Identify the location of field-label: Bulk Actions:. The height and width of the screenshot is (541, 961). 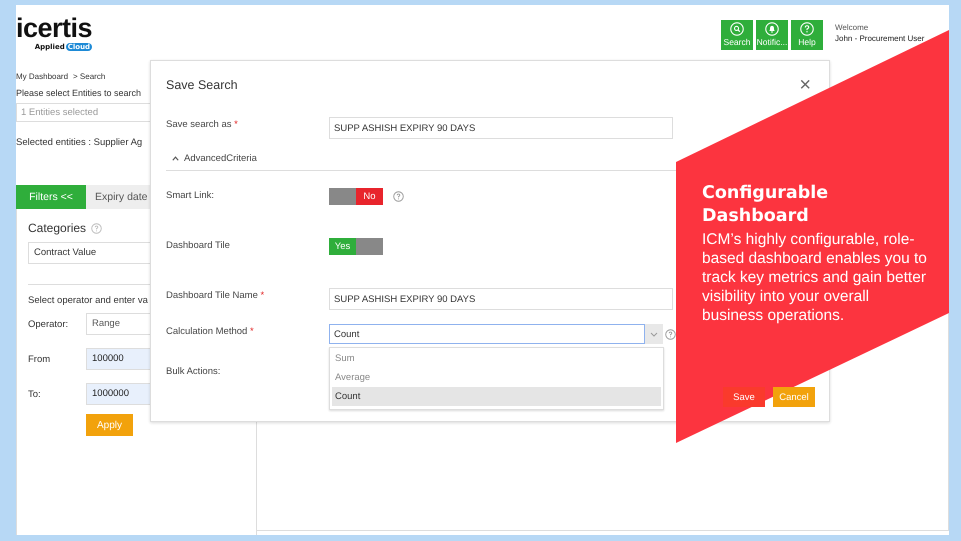
(194, 371).